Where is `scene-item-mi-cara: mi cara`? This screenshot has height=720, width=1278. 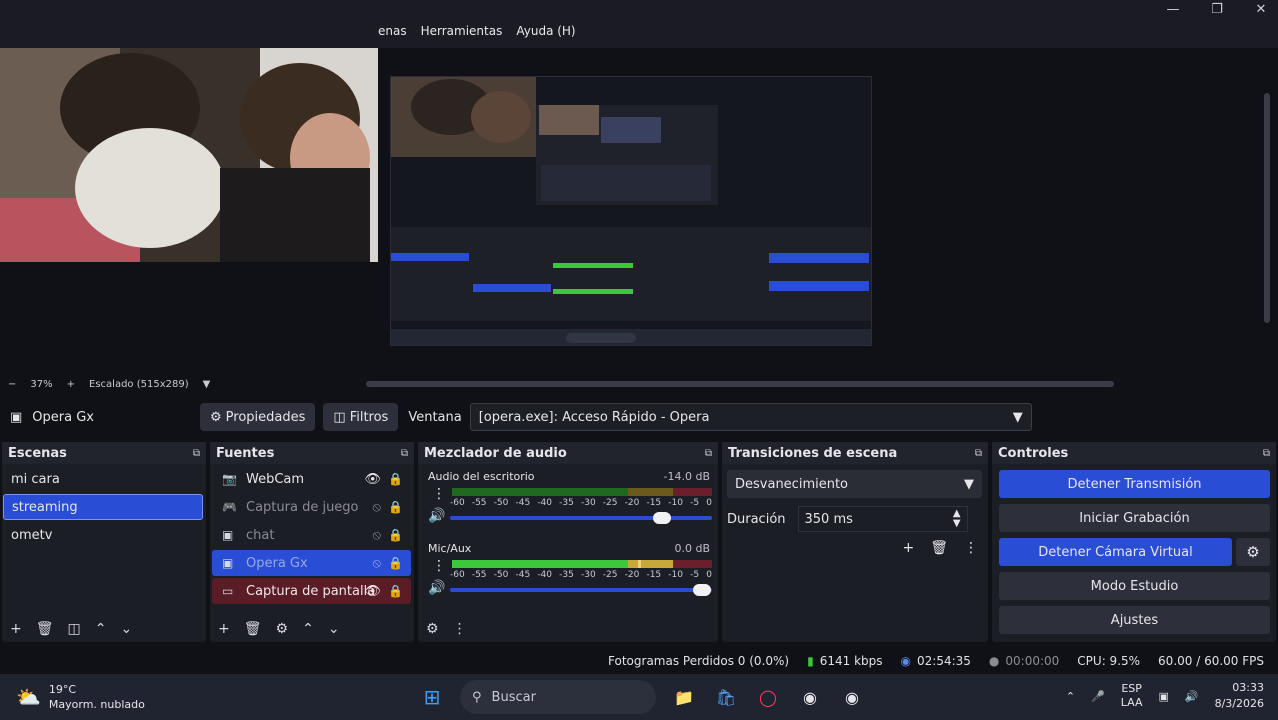
scene-item-mi-cara: mi cara is located at coordinates (103, 479).